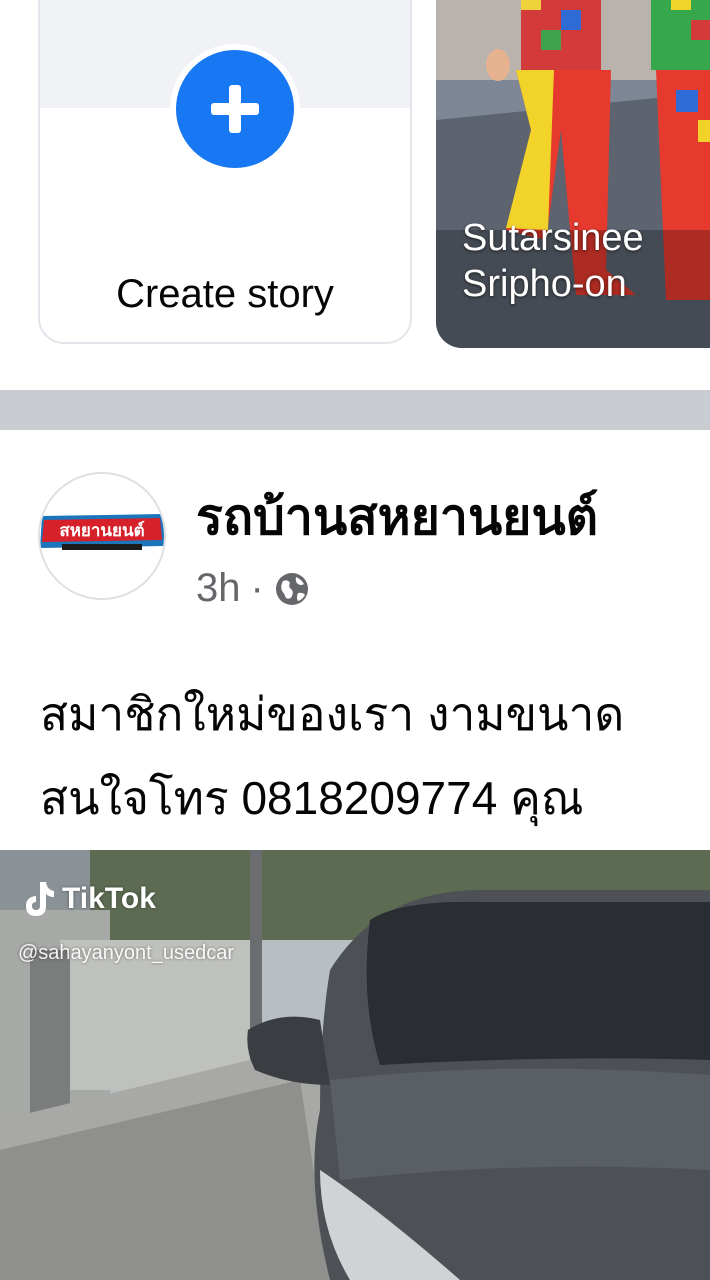 The width and height of the screenshot is (710, 1280). What do you see at coordinates (292, 589) in the screenshot?
I see `globe-icon` at bounding box center [292, 589].